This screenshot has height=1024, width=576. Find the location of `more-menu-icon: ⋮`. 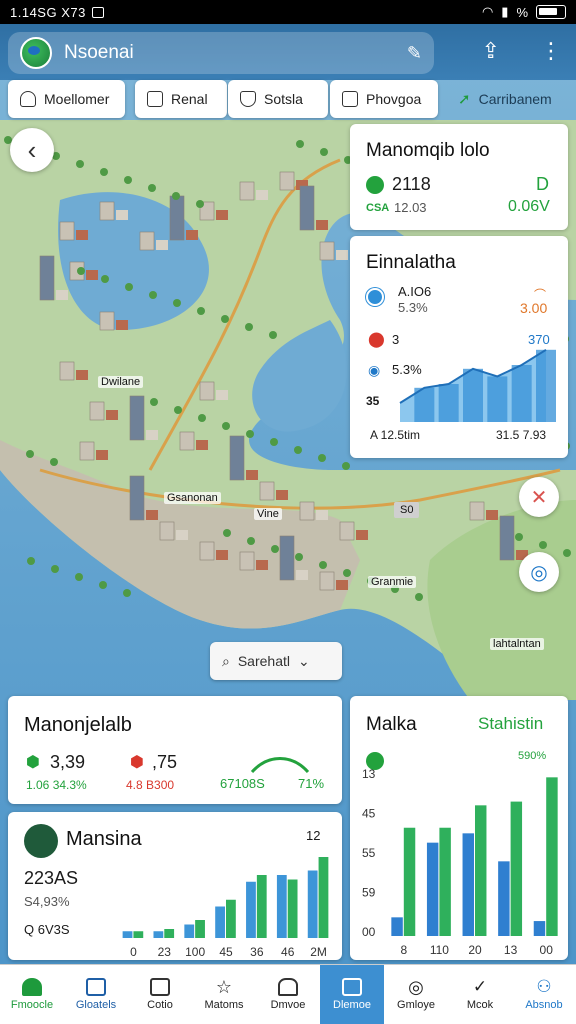

more-menu-icon: ⋮ is located at coordinates (551, 51).